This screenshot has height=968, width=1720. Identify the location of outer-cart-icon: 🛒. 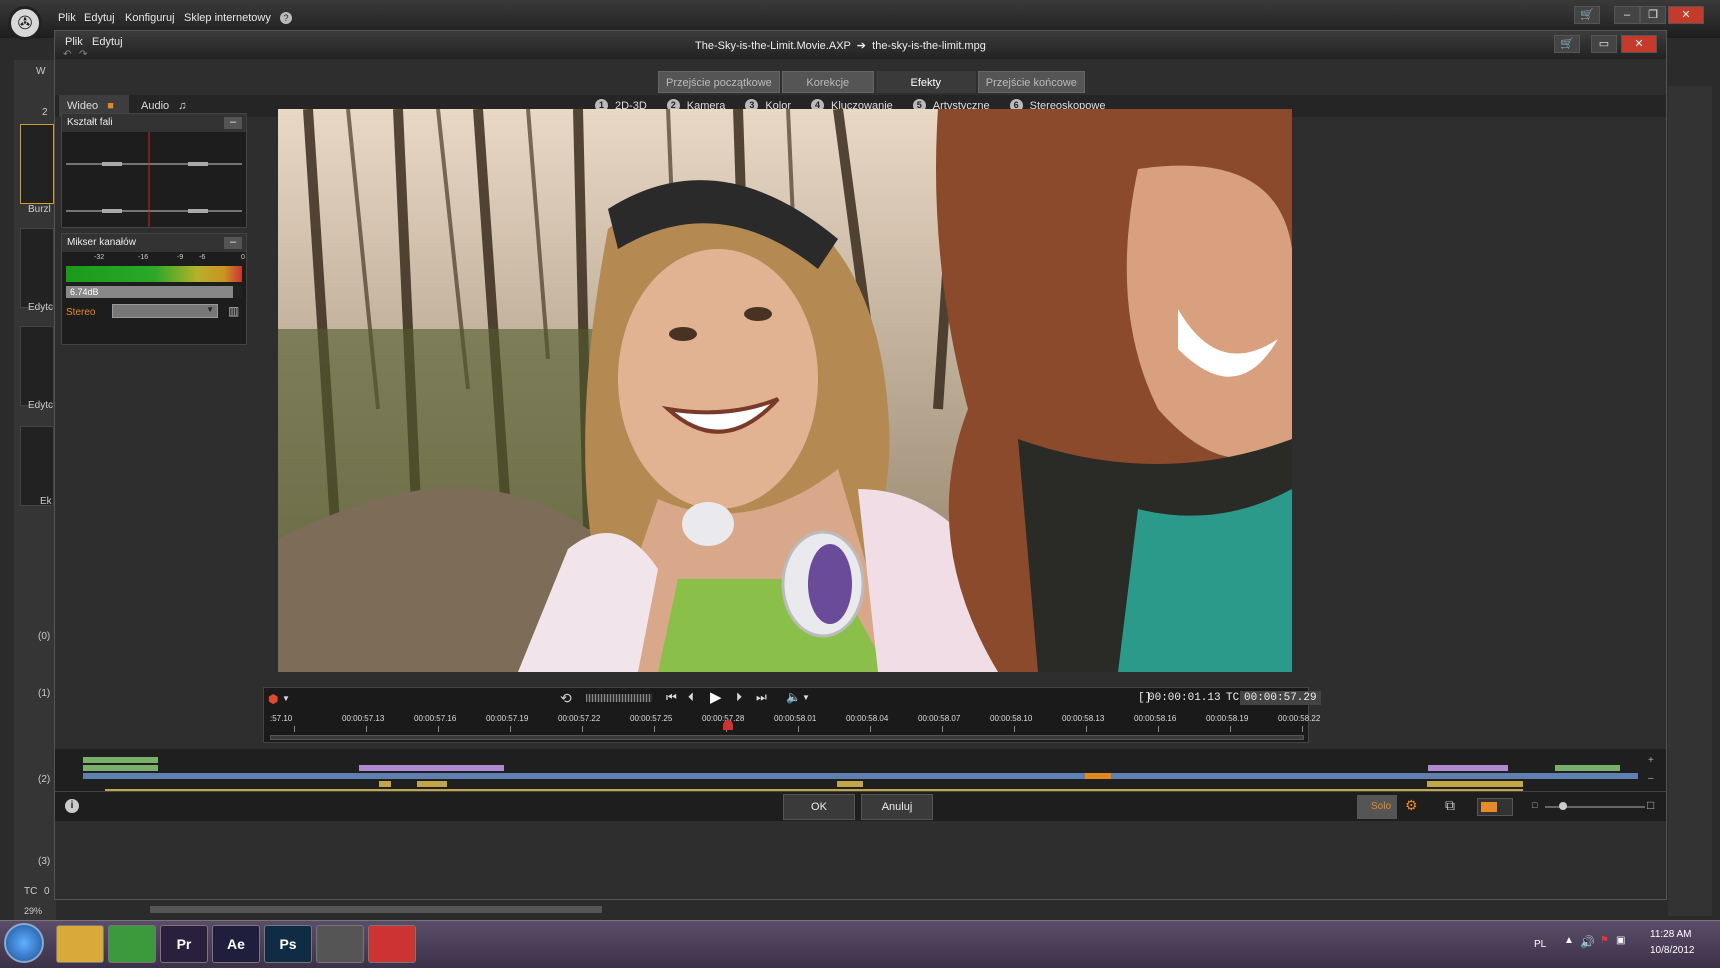
(1587, 15).